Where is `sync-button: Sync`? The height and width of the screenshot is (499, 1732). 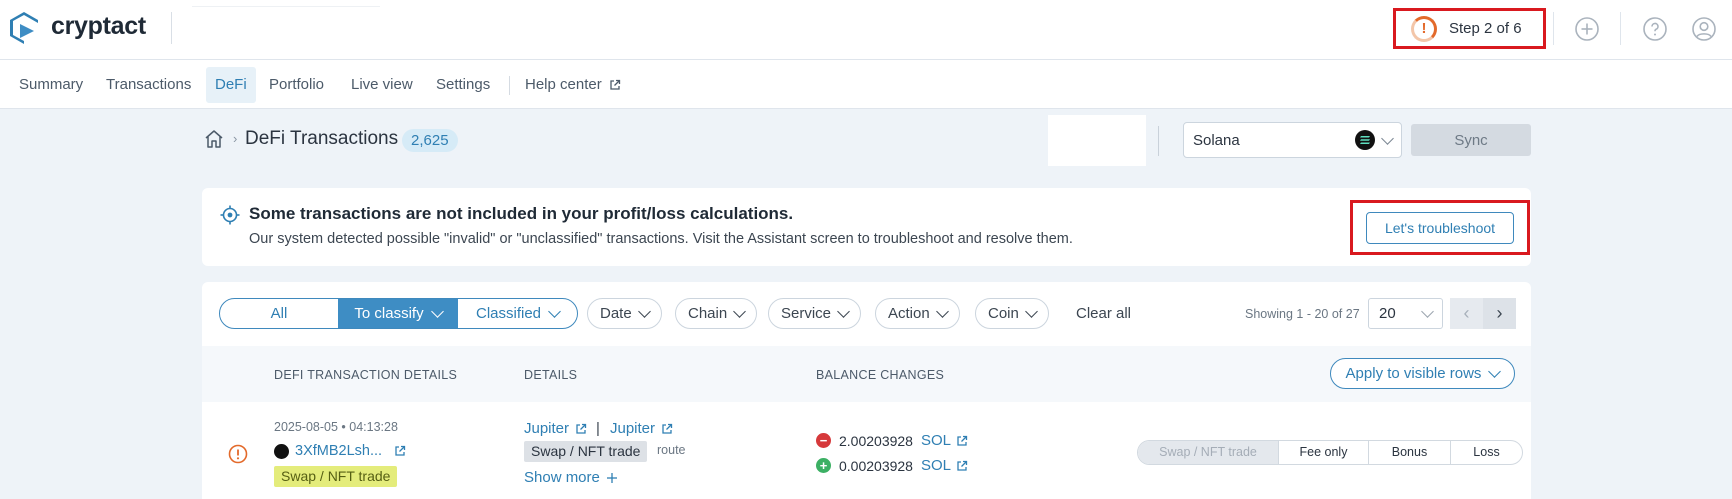 sync-button: Sync is located at coordinates (1471, 140).